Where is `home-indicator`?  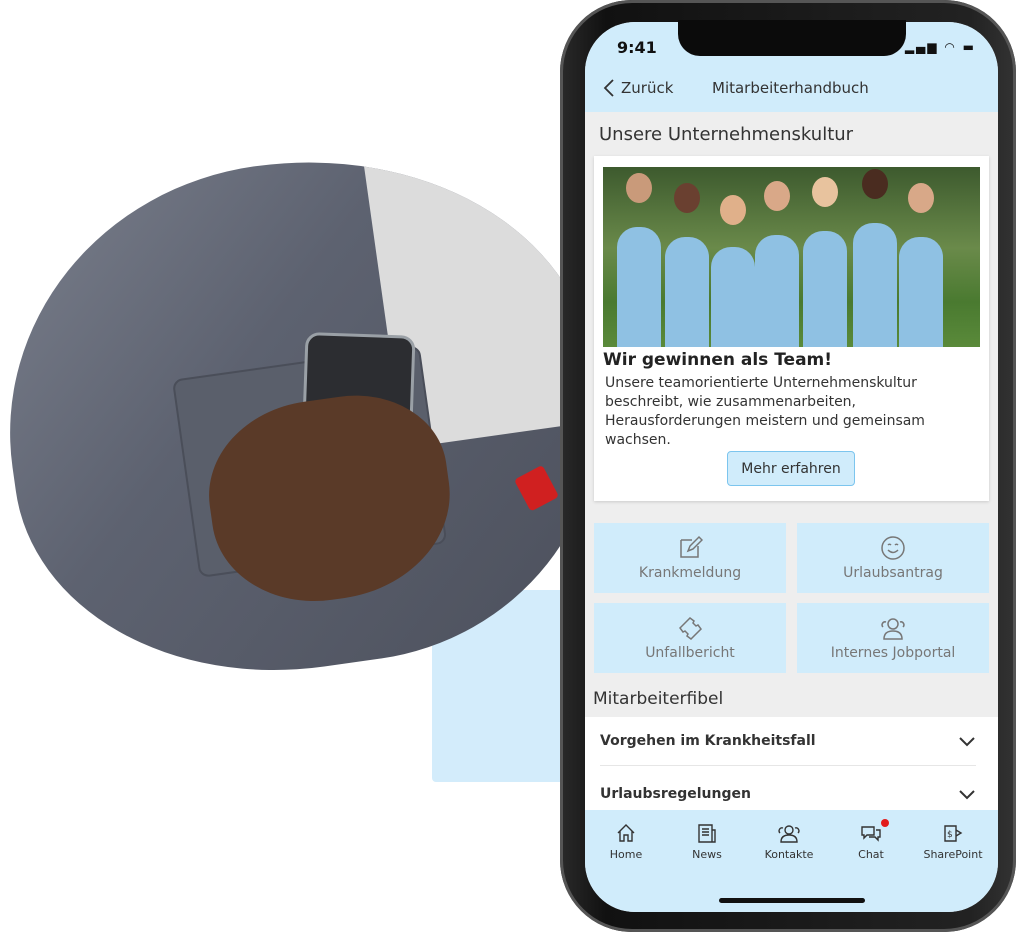 home-indicator is located at coordinates (792, 900).